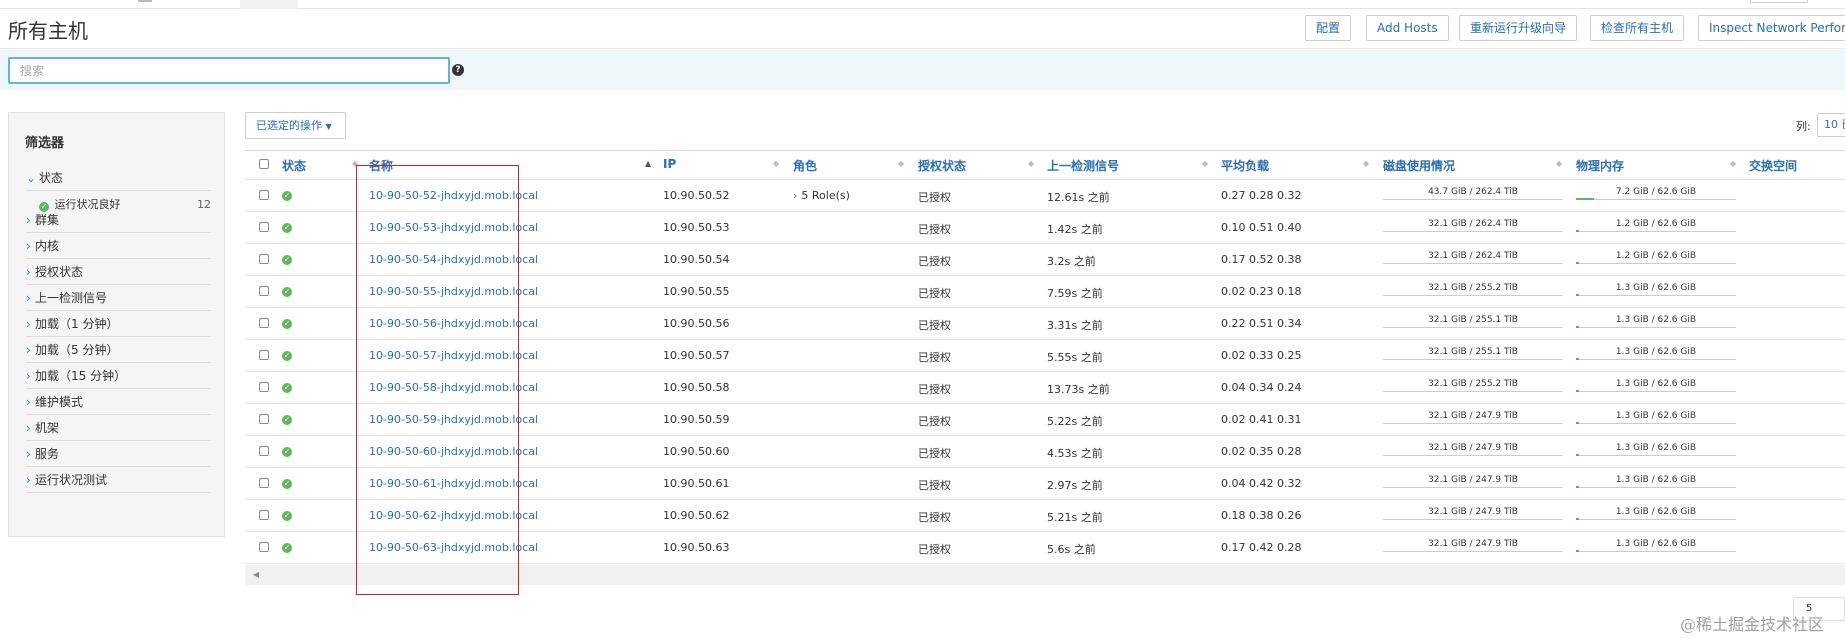 The image size is (1845, 639). I want to click on host-ip: 10.90.50.60, so click(696, 451).